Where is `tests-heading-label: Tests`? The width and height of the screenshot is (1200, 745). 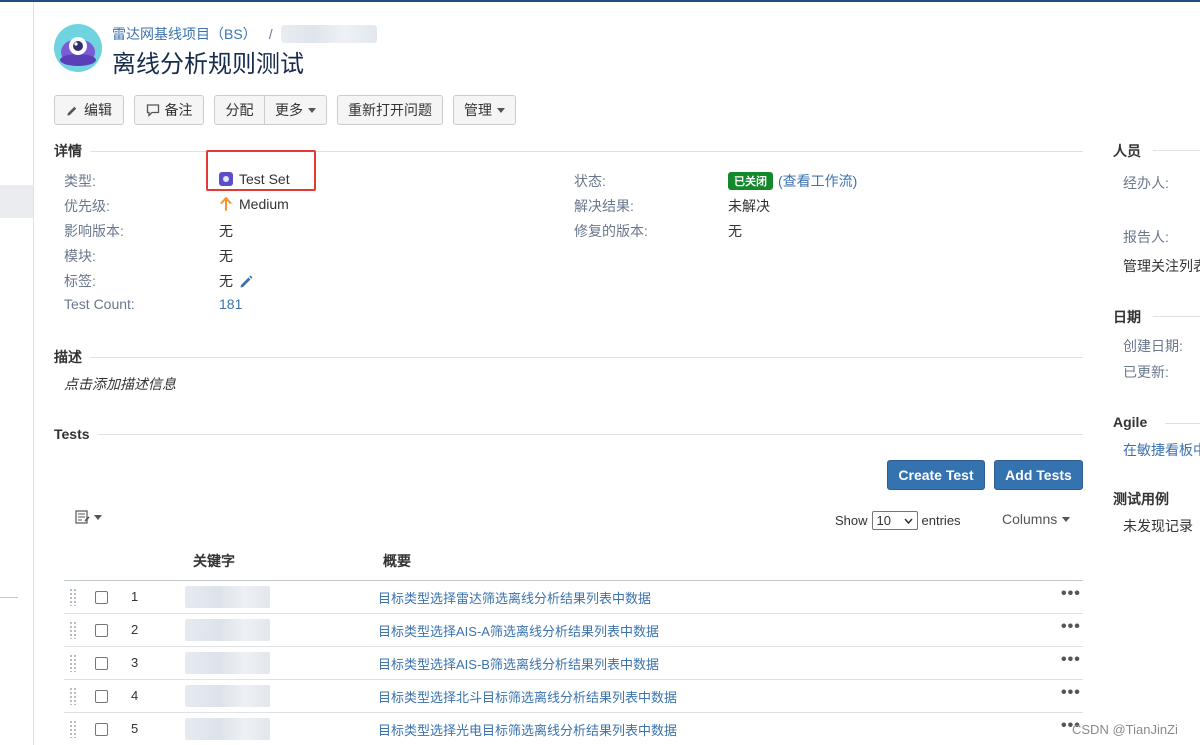 tests-heading-label: Tests is located at coordinates (72, 434).